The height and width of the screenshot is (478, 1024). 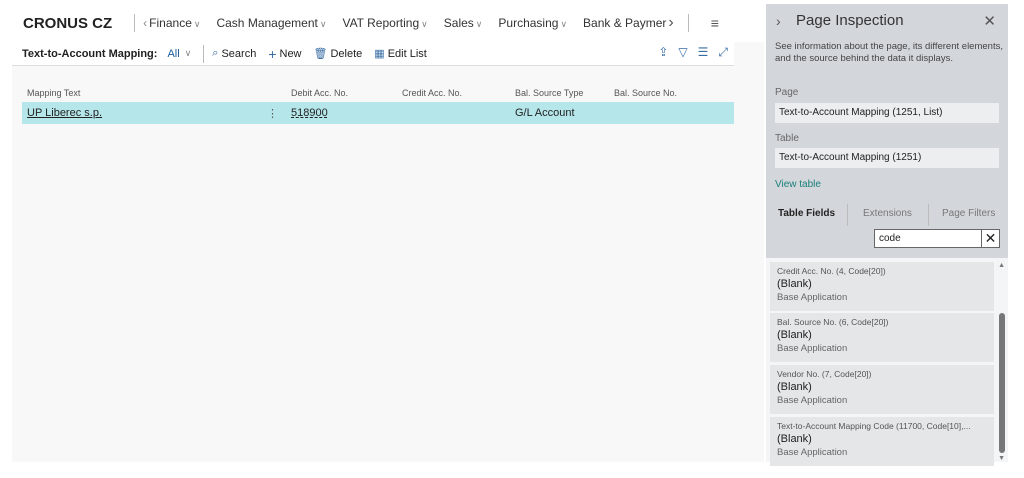 What do you see at coordinates (723, 52) in the screenshot?
I see `expand-icon: ⤢` at bounding box center [723, 52].